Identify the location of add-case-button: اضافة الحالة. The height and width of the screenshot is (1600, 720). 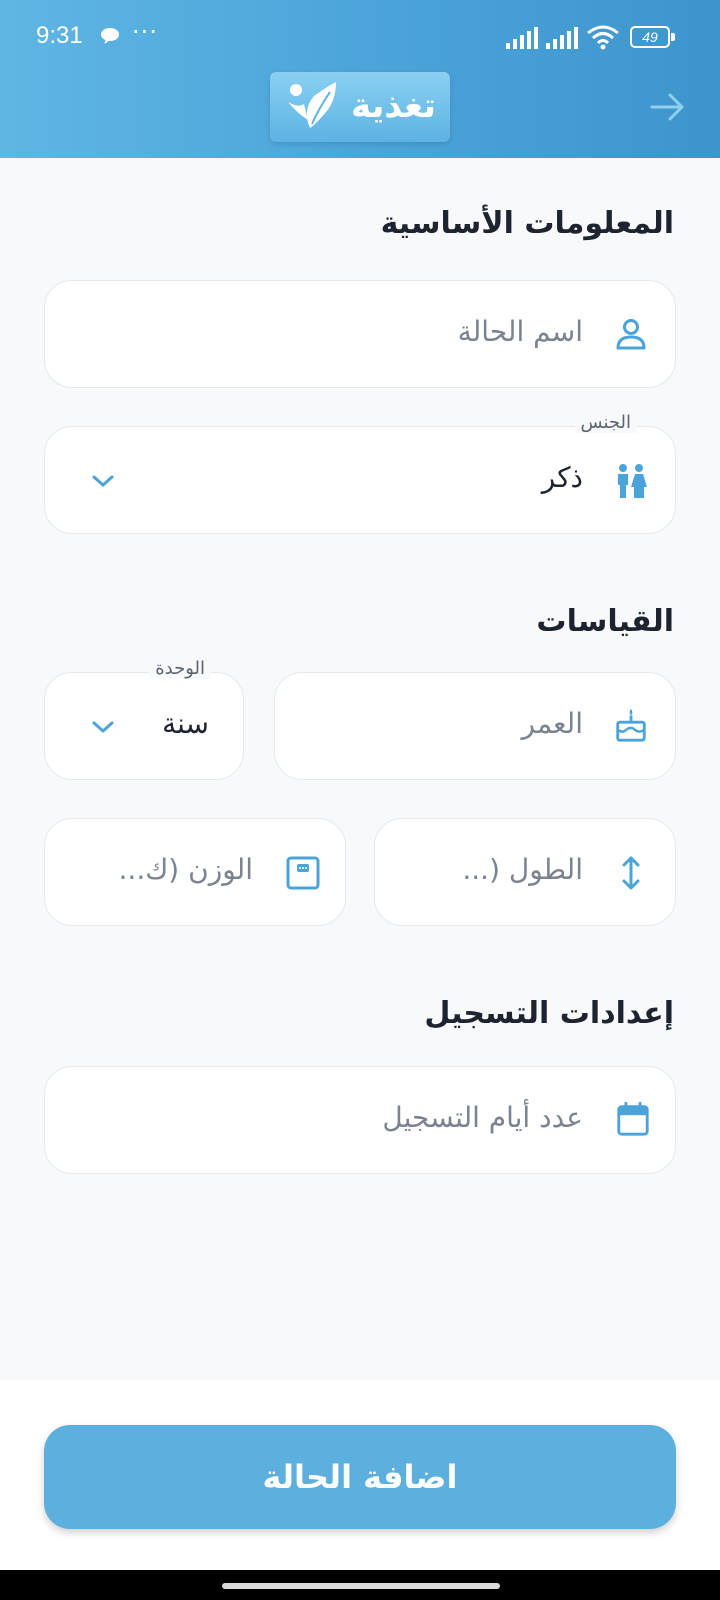
(360, 1477).